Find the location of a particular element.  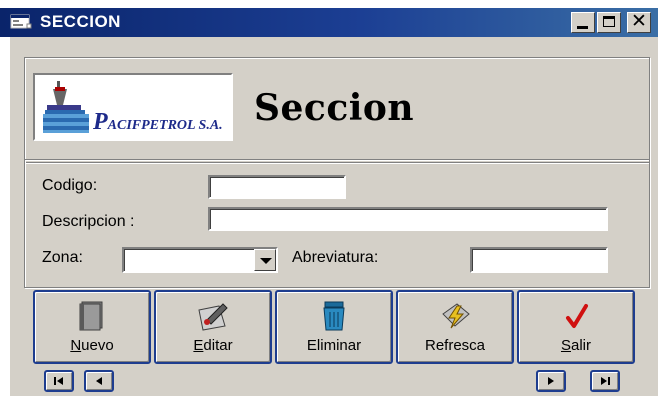

maximize-icon is located at coordinates (609, 21).